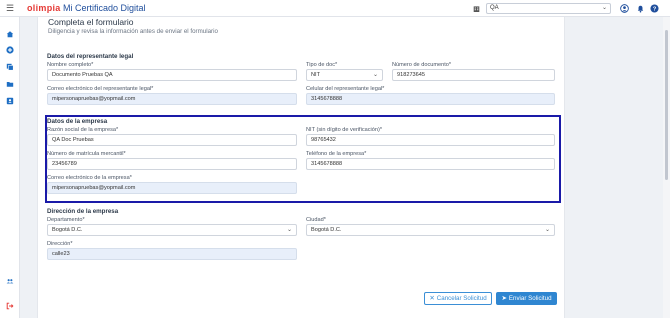 Image resolution: width=670 pixels, height=318 pixels. What do you see at coordinates (10, 306) in the screenshot?
I see `logout-icon` at bounding box center [10, 306].